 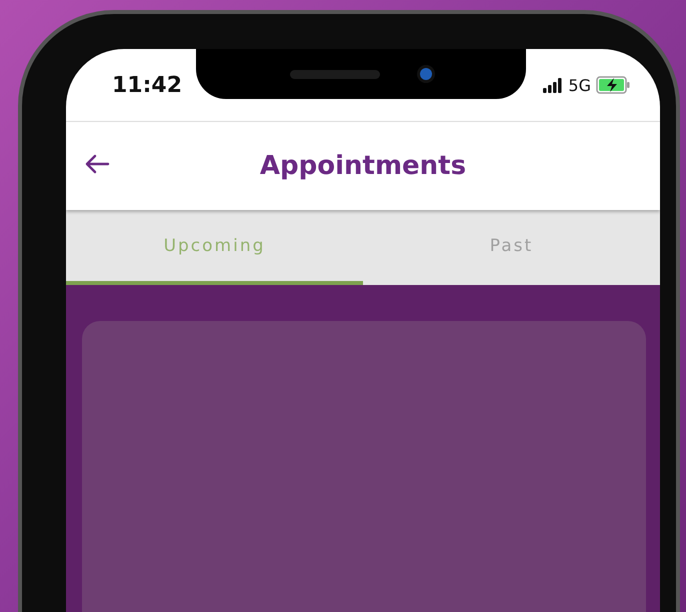 I want to click on back-arrow-icon, so click(x=97, y=164).